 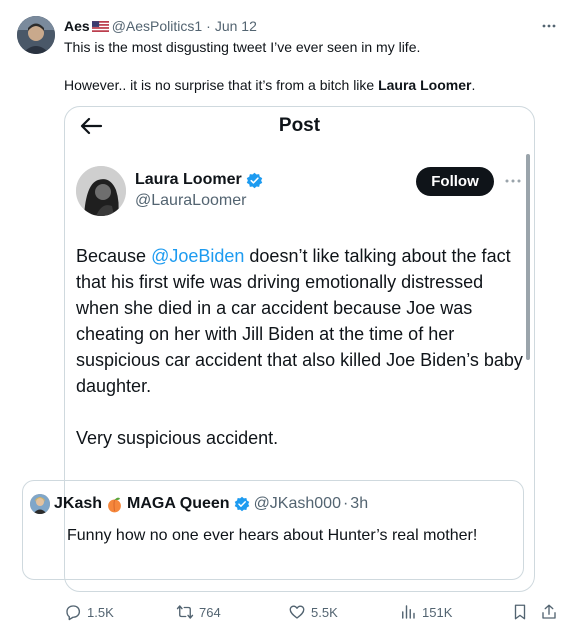 What do you see at coordinates (425, 85) in the screenshot?
I see `tweet-text-line2-bold: Laura Loomer` at bounding box center [425, 85].